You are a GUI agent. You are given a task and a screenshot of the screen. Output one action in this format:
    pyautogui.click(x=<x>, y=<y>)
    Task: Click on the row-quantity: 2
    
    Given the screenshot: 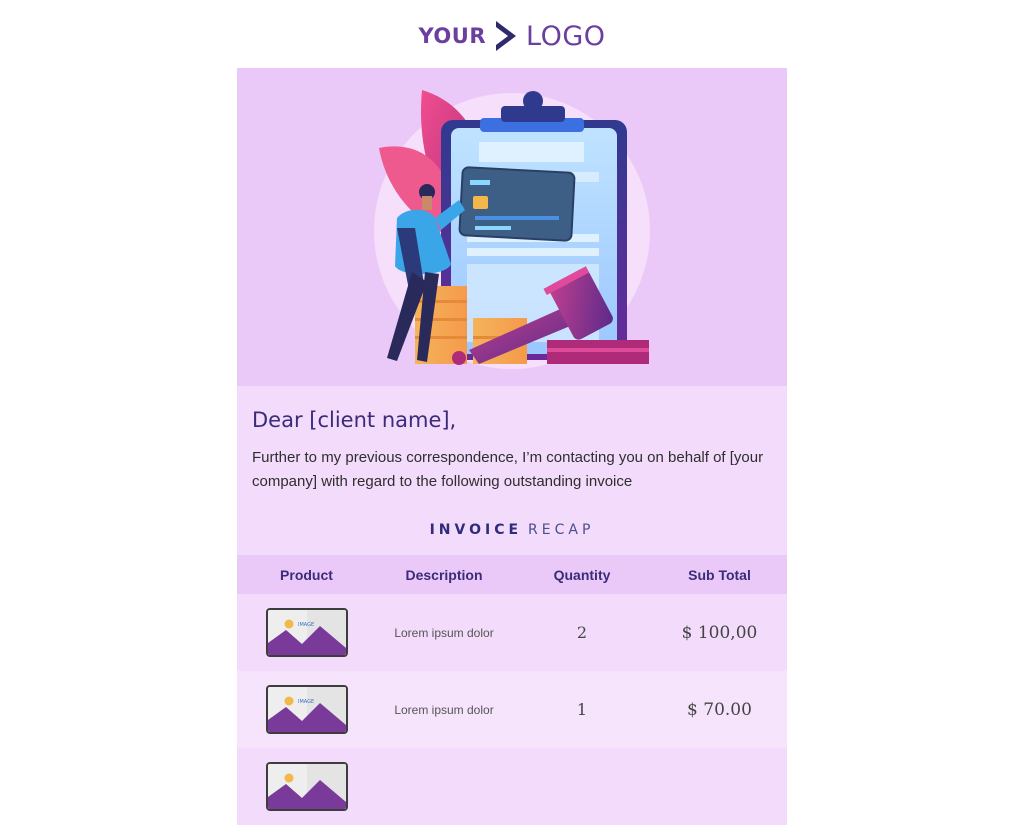 What is the action you would take?
    pyautogui.click(x=582, y=632)
    